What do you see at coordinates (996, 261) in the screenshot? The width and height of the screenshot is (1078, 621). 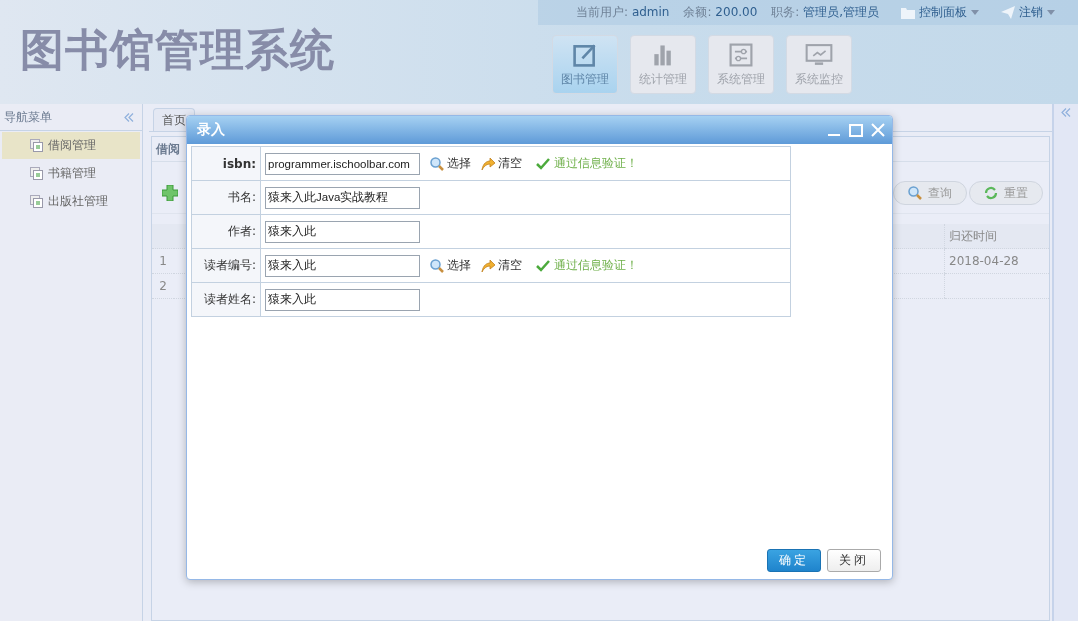 I see `table-cell: 2018-04-28` at bounding box center [996, 261].